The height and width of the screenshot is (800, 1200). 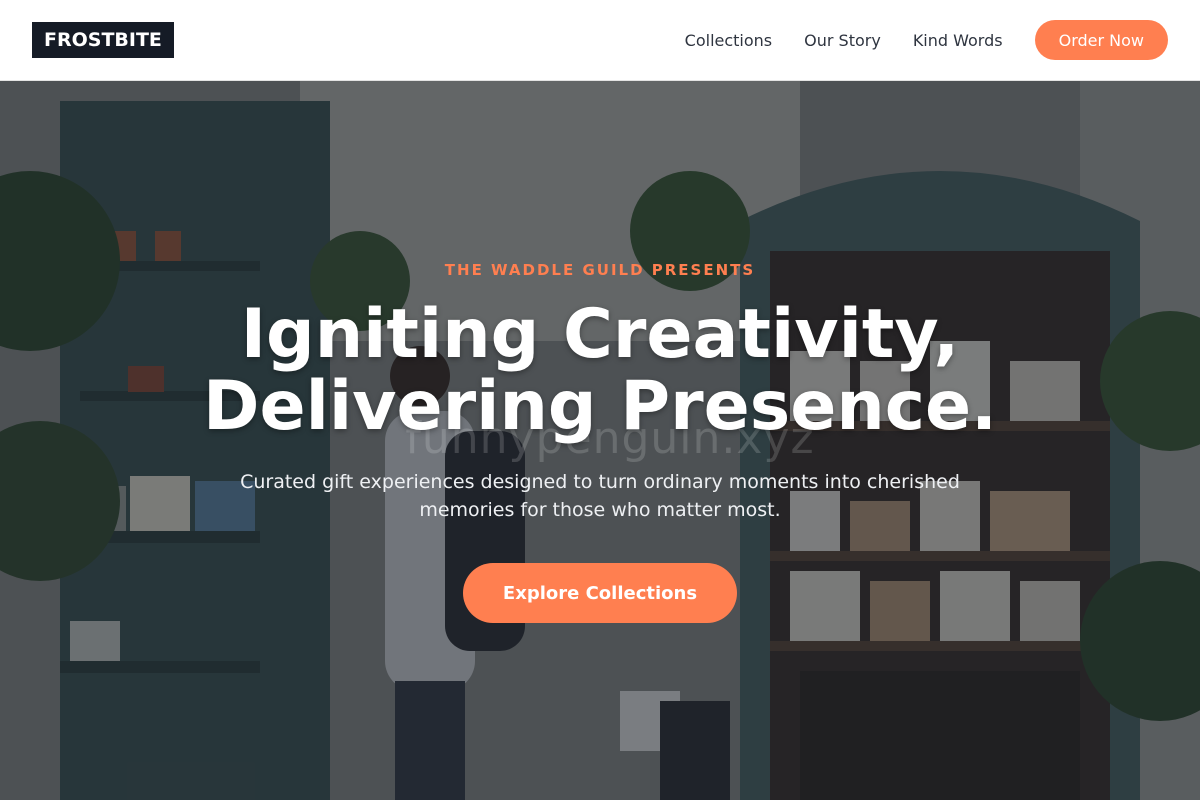 I want to click on order-now-button: Order Now, so click(x=1101, y=40).